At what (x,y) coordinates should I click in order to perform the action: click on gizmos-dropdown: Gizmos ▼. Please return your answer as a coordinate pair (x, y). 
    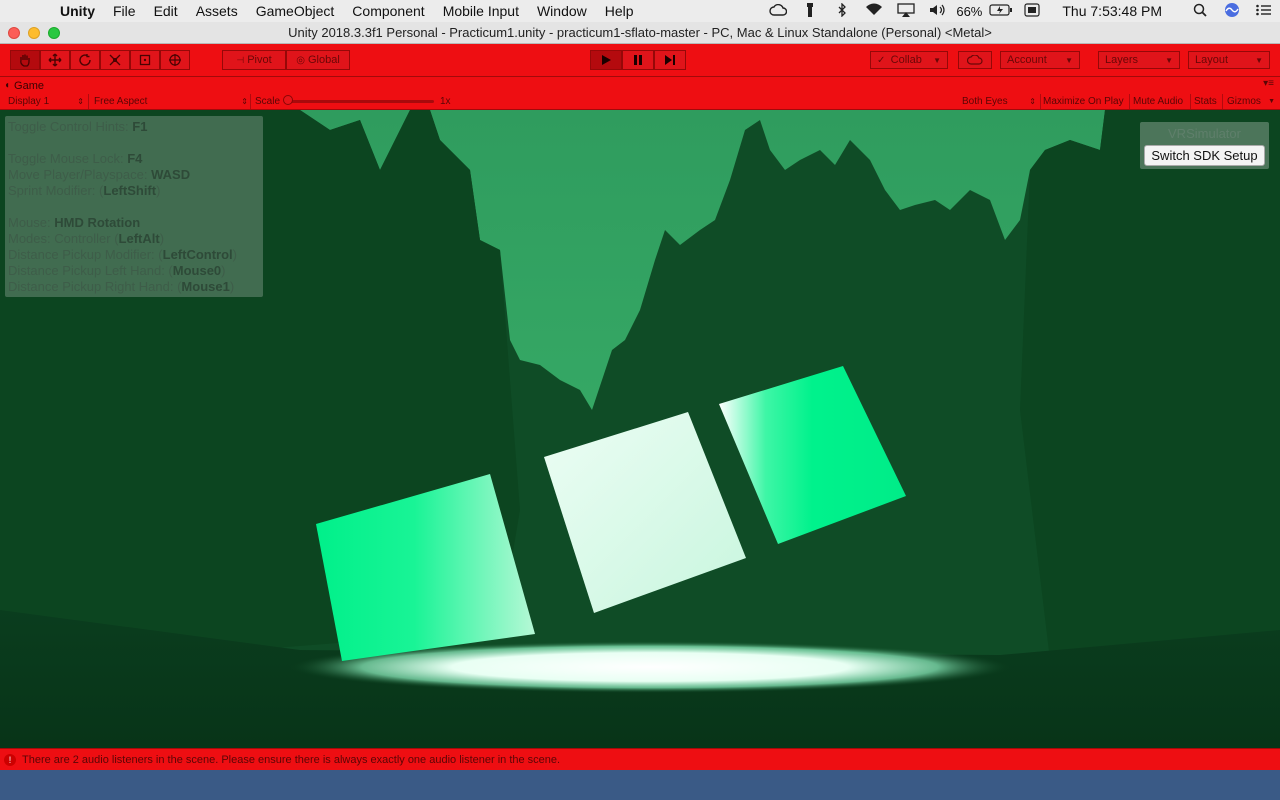
    Looking at the image, I should click on (1251, 101).